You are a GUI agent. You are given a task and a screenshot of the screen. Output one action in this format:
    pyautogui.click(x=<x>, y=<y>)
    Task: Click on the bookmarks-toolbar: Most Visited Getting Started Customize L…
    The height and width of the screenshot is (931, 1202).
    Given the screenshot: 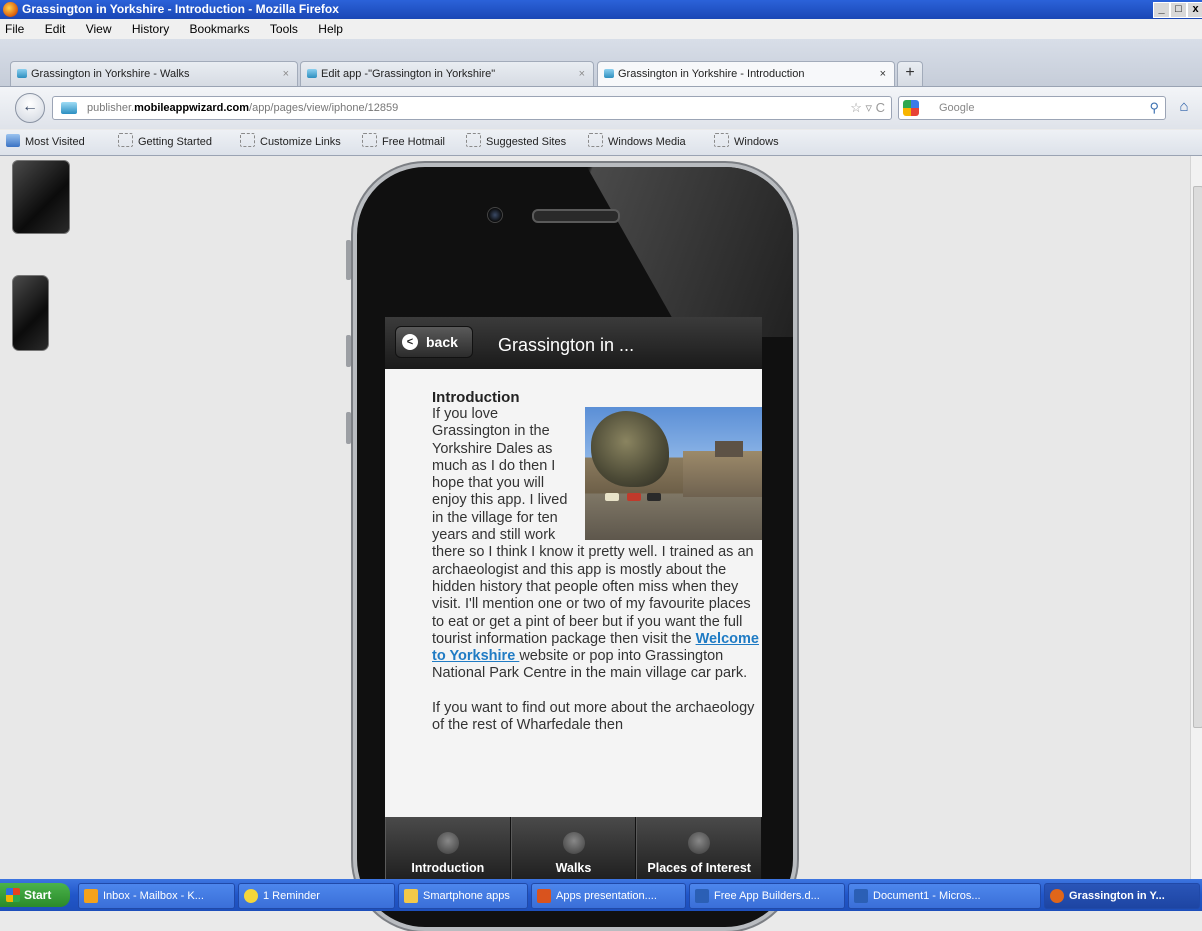 What is the action you would take?
    pyautogui.click(x=601, y=143)
    